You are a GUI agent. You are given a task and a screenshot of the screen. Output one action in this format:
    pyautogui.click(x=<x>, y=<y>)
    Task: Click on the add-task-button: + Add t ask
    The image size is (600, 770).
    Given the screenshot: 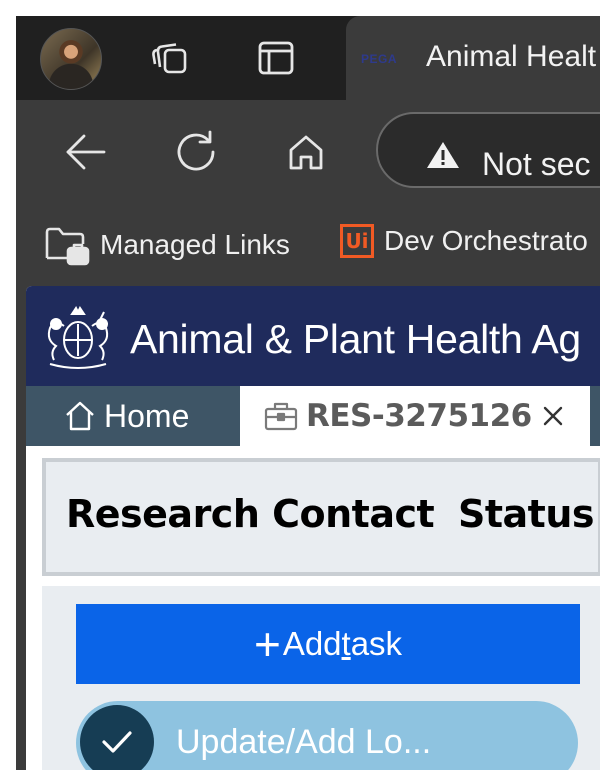 What is the action you would take?
    pyautogui.click(x=328, y=644)
    